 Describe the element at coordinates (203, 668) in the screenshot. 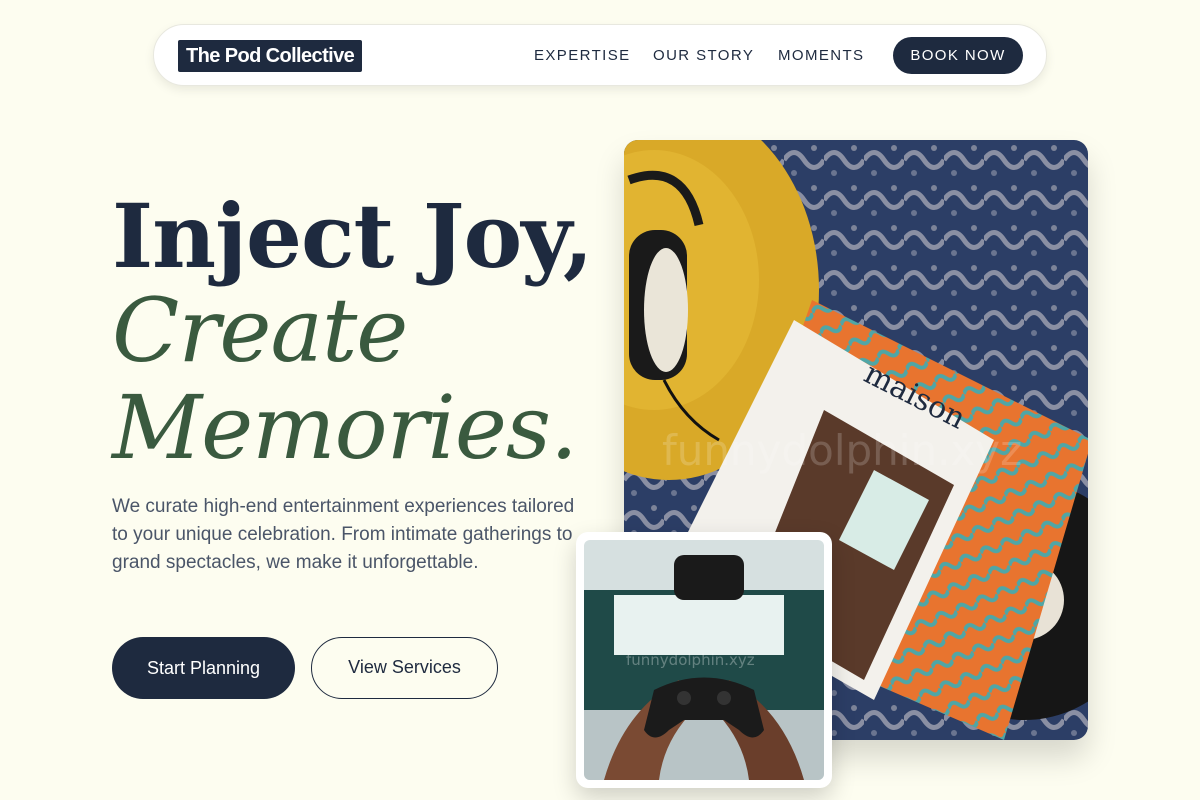

I see `start-planning-button: Start Planning` at that location.